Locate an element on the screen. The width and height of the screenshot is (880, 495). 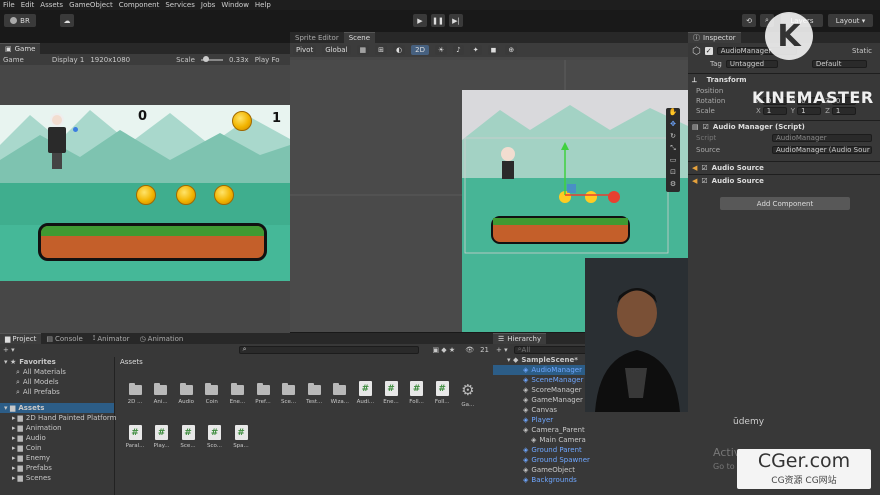
pause-button: ❚❚ is located at coordinates (438, 20).